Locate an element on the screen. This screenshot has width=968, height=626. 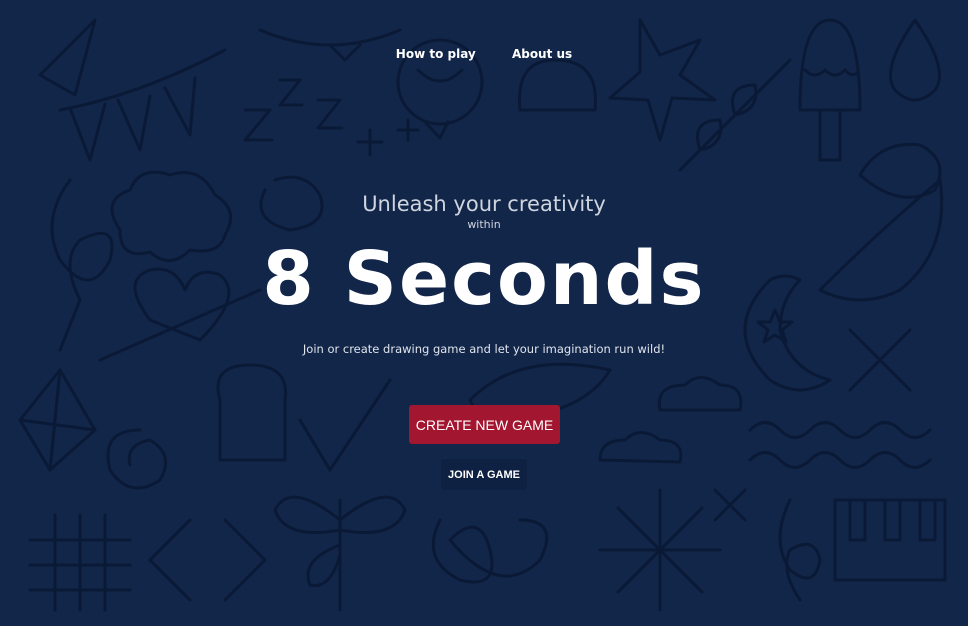
join-game-button: JOIN A GAME is located at coordinates (484, 474).